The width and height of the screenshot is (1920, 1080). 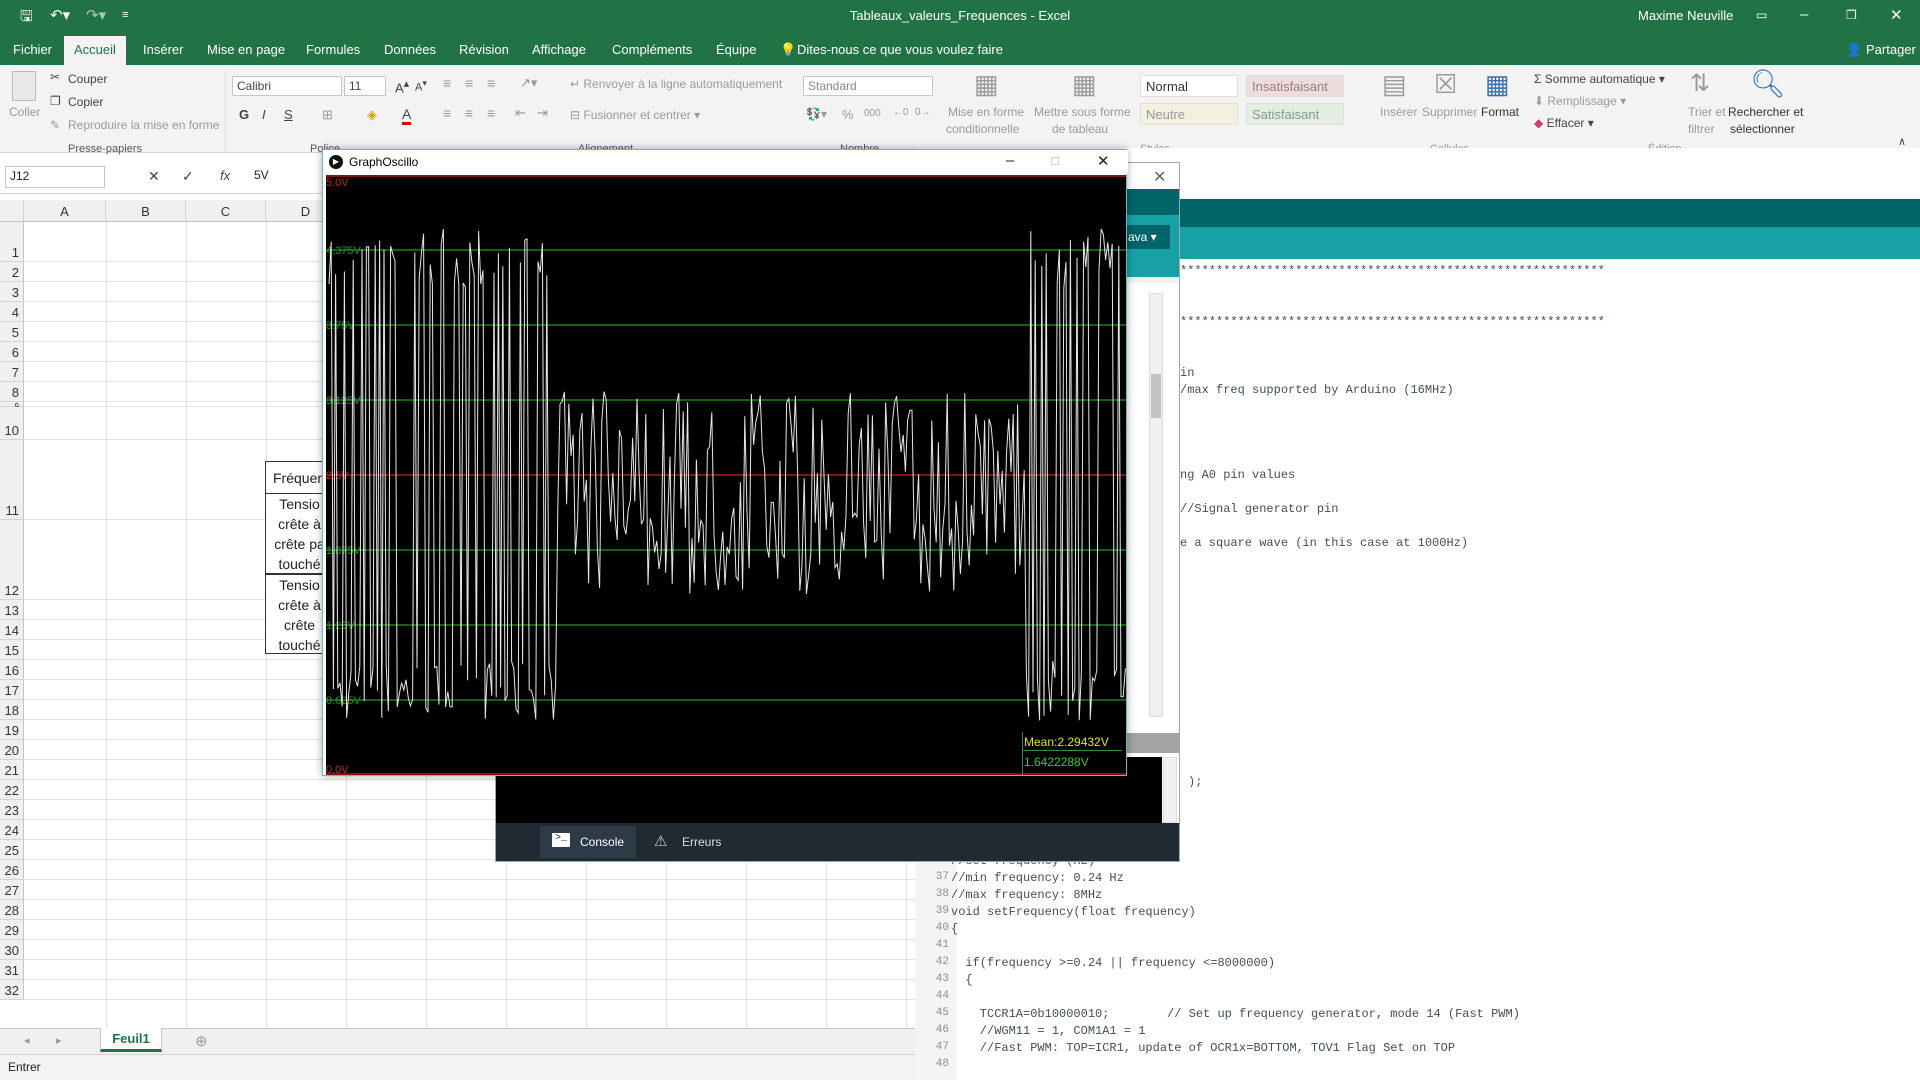 I want to click on row-header-7: 7, so click(x=12, y=372).